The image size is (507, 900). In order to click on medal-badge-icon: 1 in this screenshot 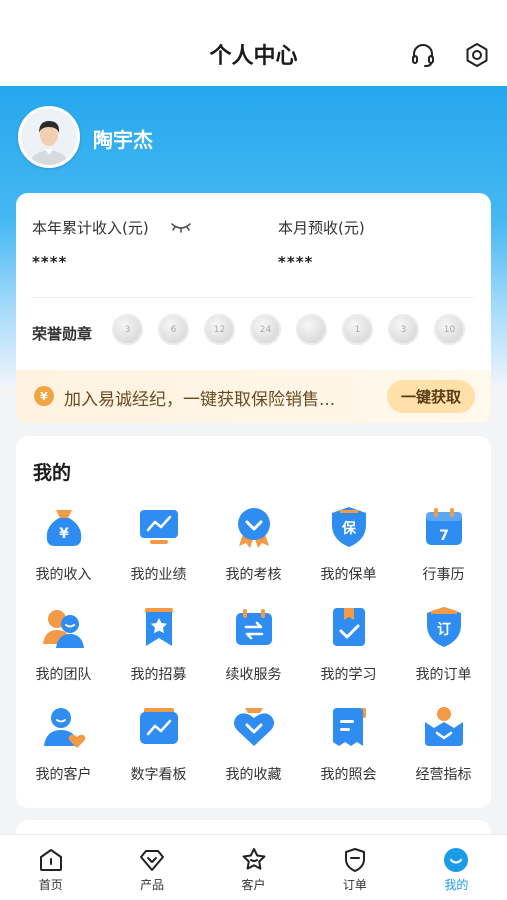, I will do `click(357, 329)`.